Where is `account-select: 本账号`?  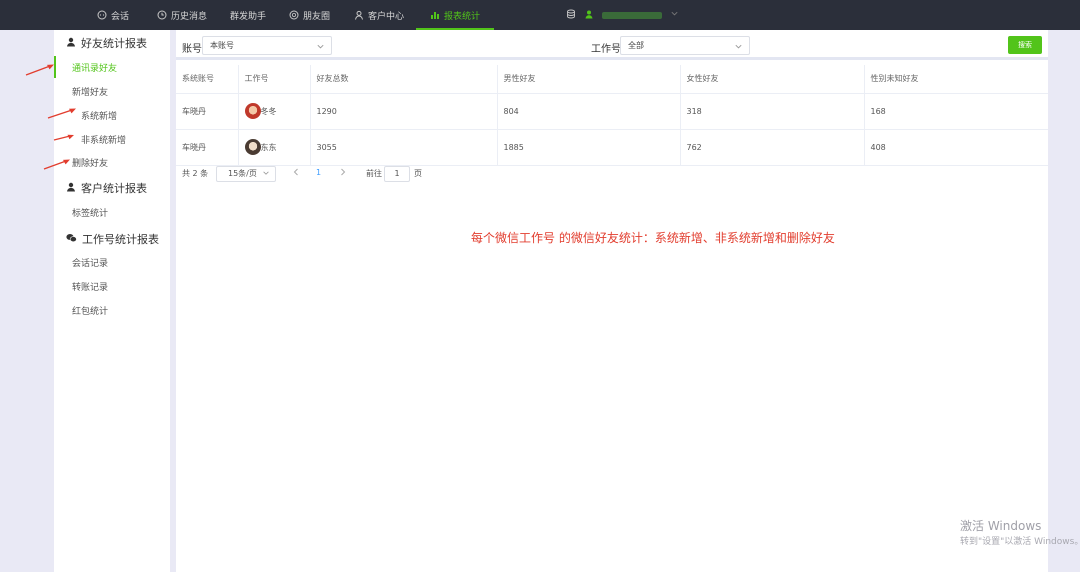 account-select: 本账号 is located at coordinates (267, 45).